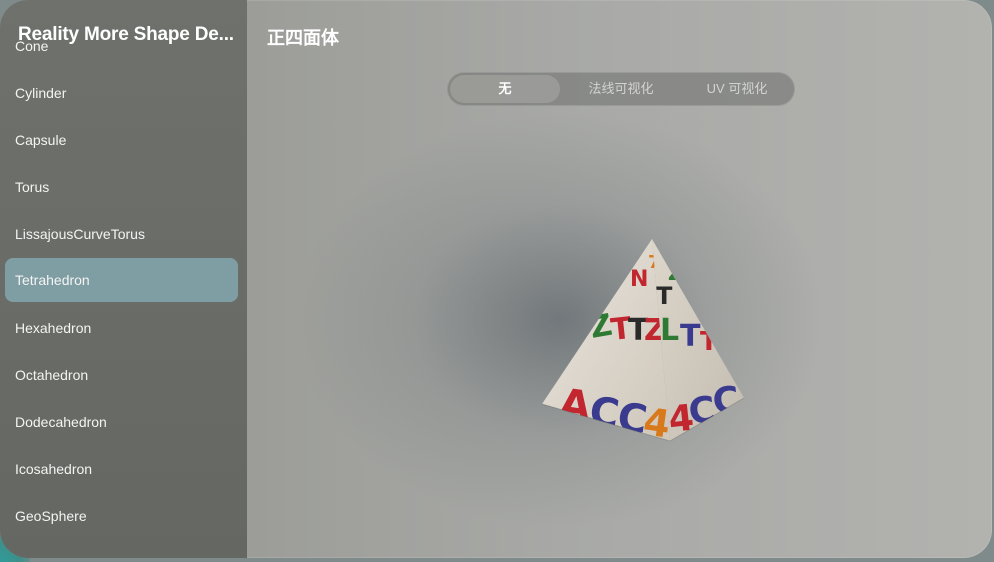  What do you see at coordinates (505, 89) in the screenshot?
I see `segment-none: 无` at bounding box center [505, 89].